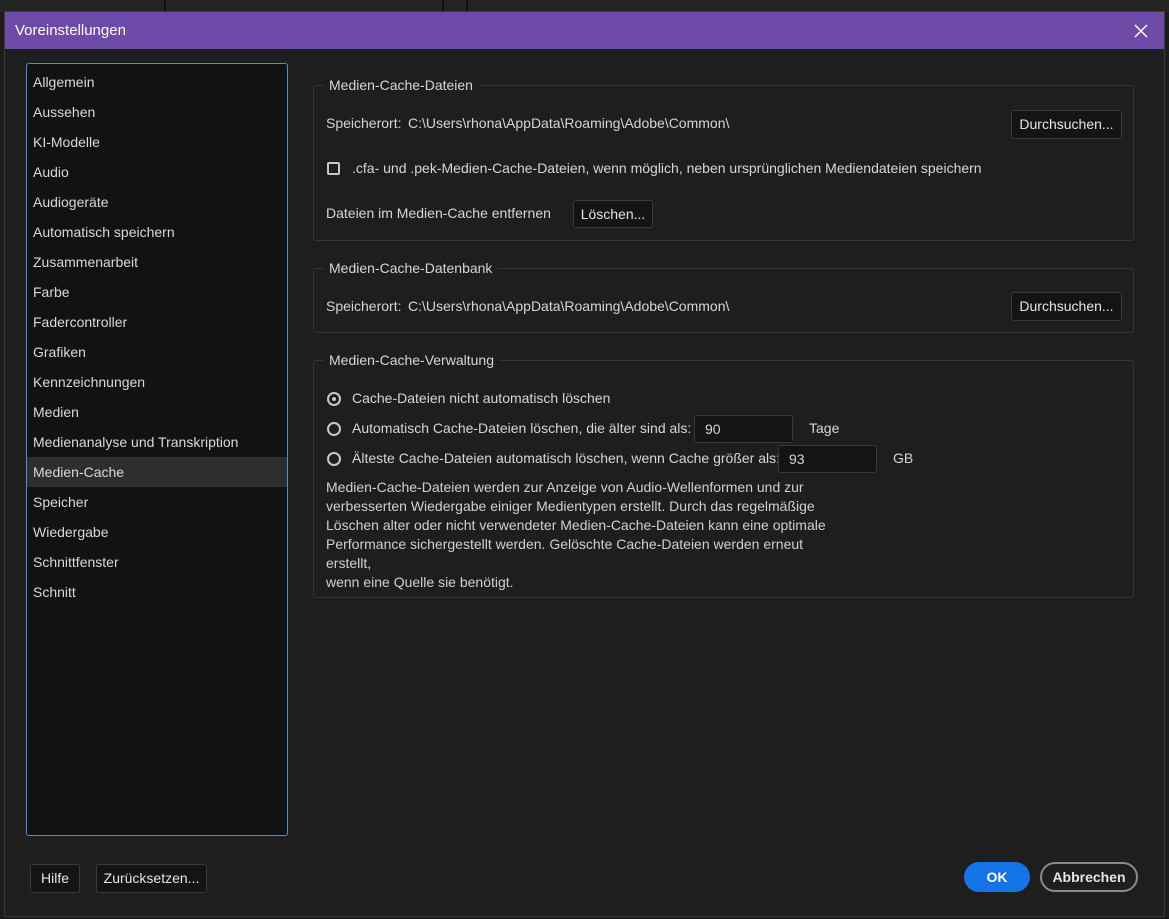  I want to click on radio-delete-older-than, so click(334, 429).